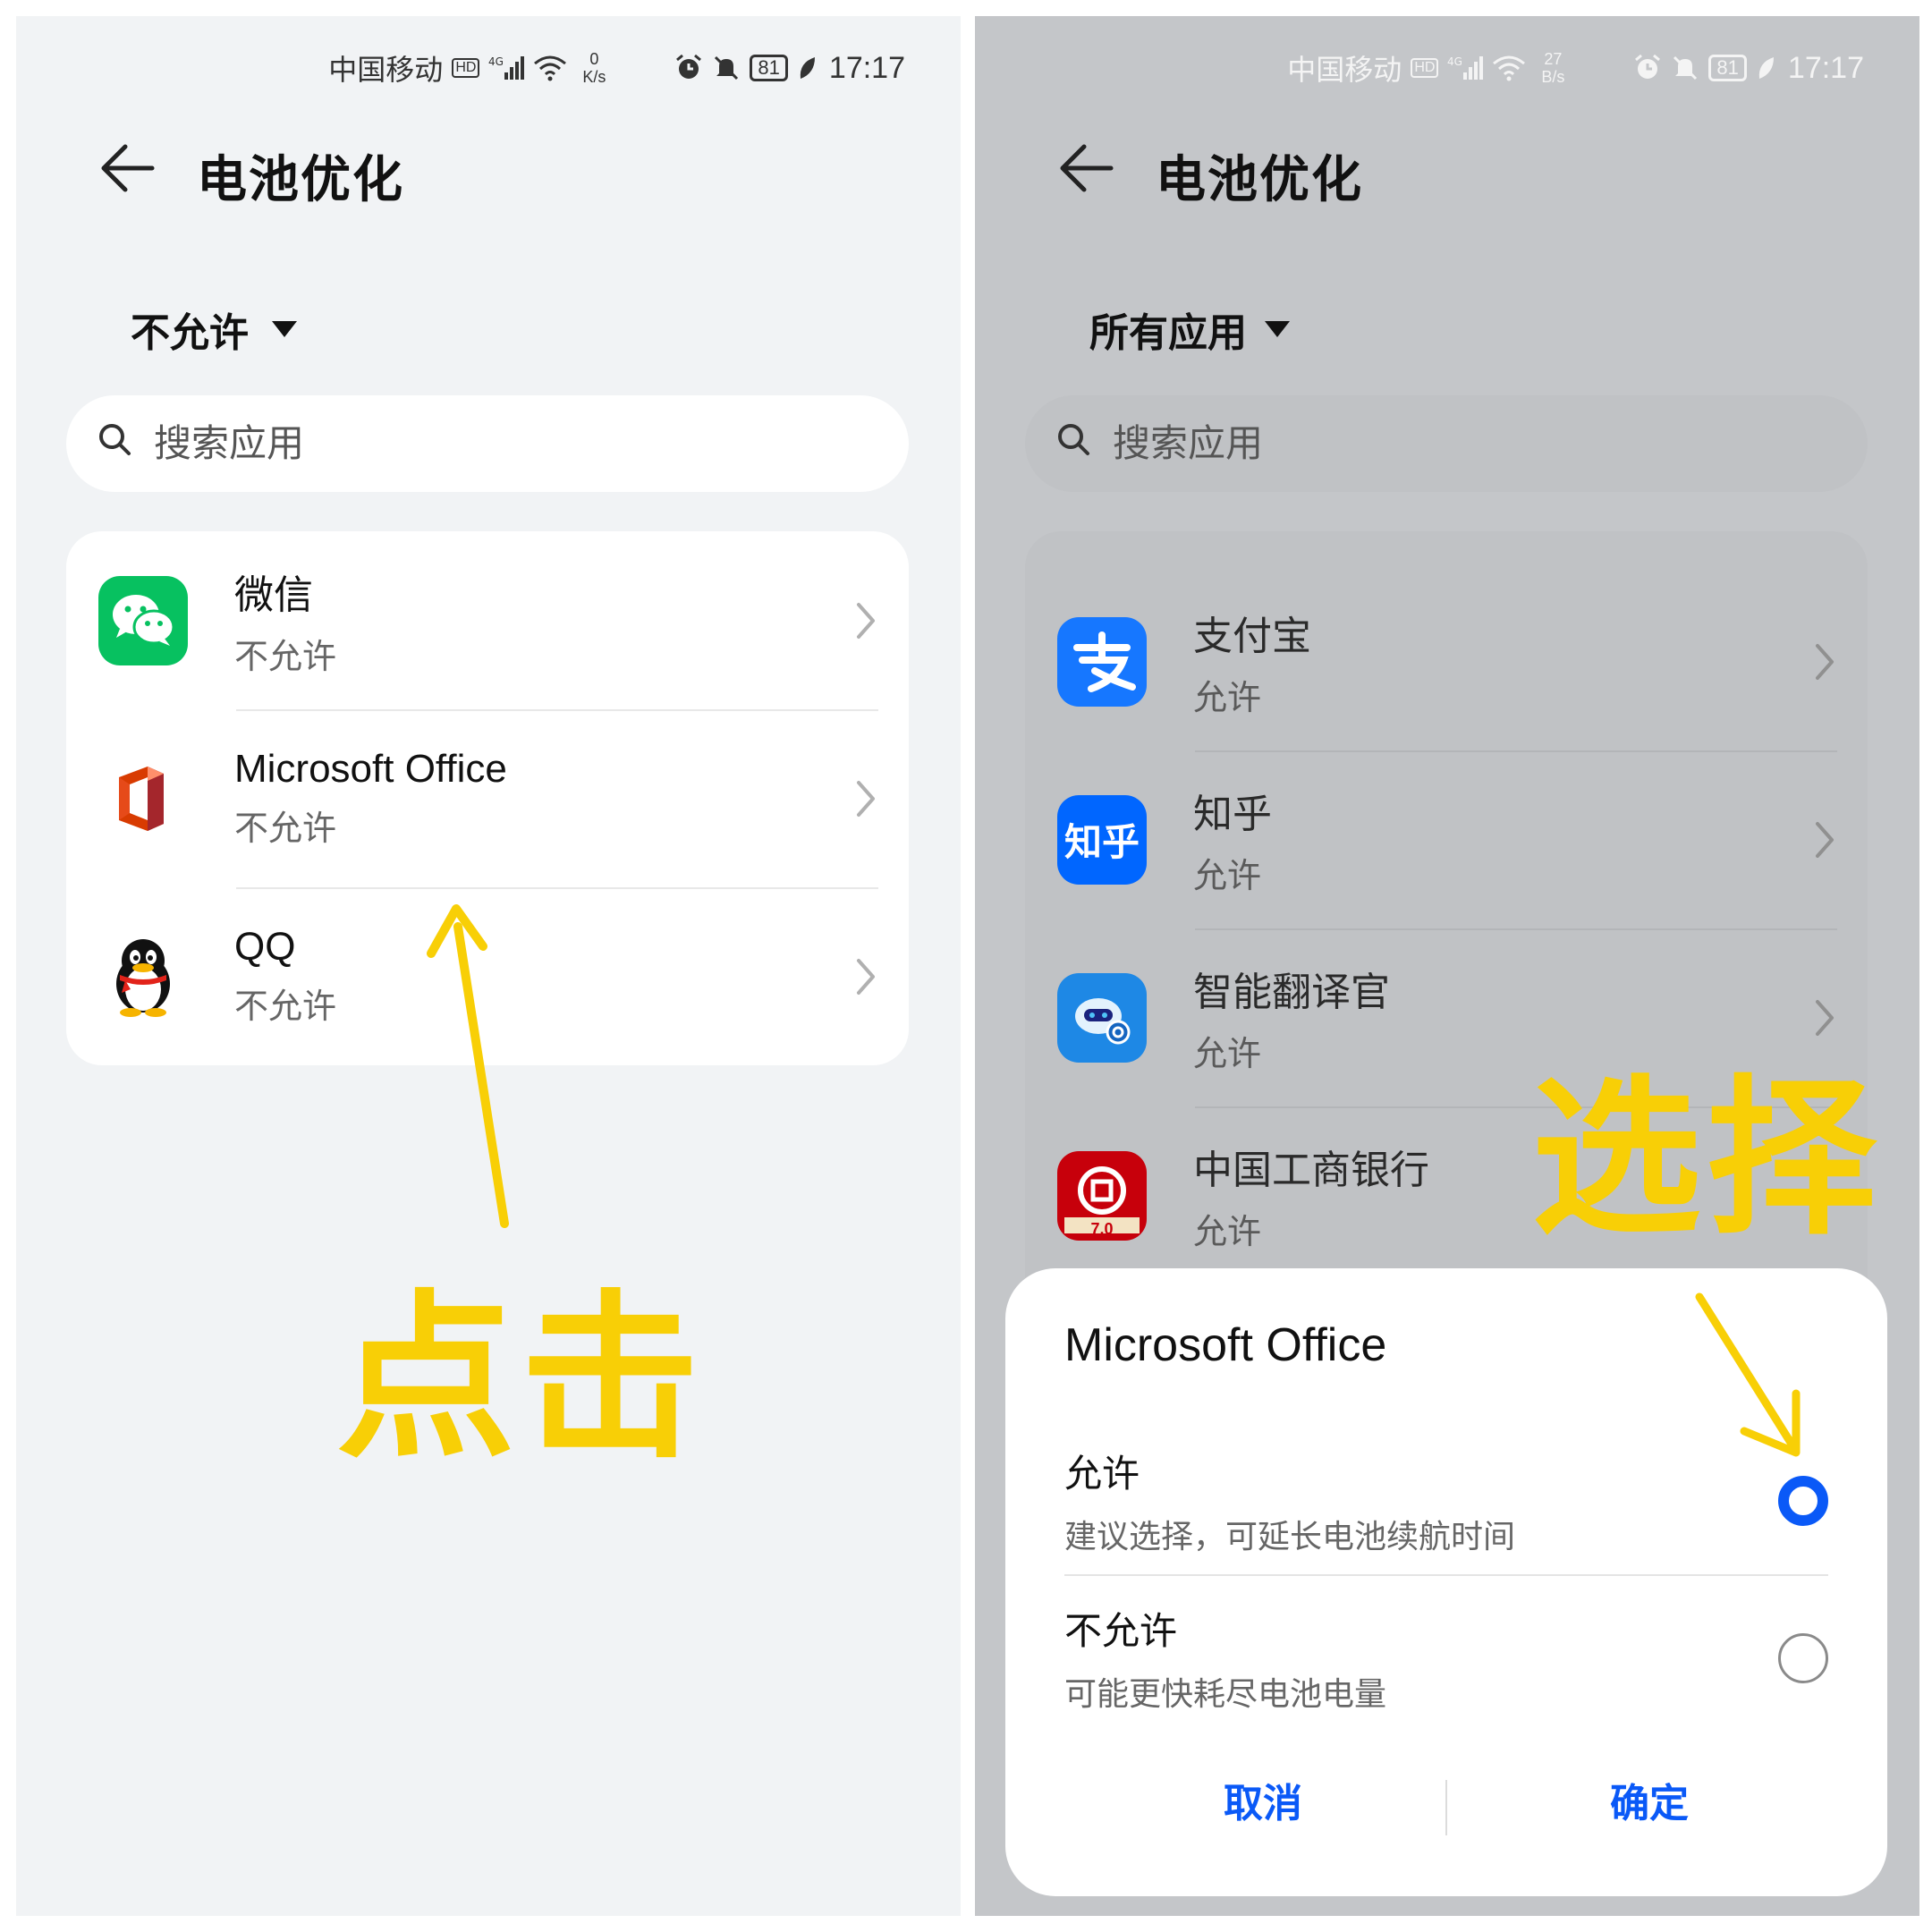 The width and height of the screenshot is (1932, 1932). I want to click on annotation-arrow-up-icon, so click(468, 1066).